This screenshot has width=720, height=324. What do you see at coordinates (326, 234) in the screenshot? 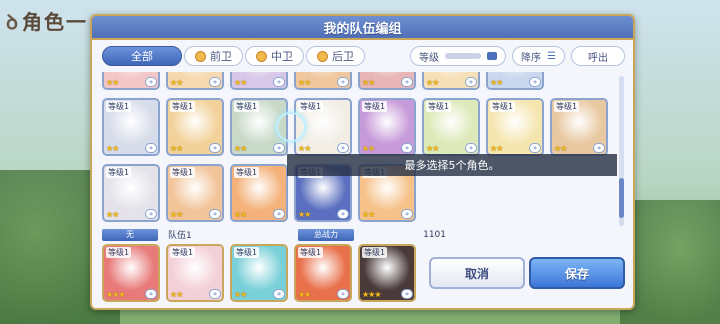
I see `total-power-label: 总战力` at bounding box center [326, 234].